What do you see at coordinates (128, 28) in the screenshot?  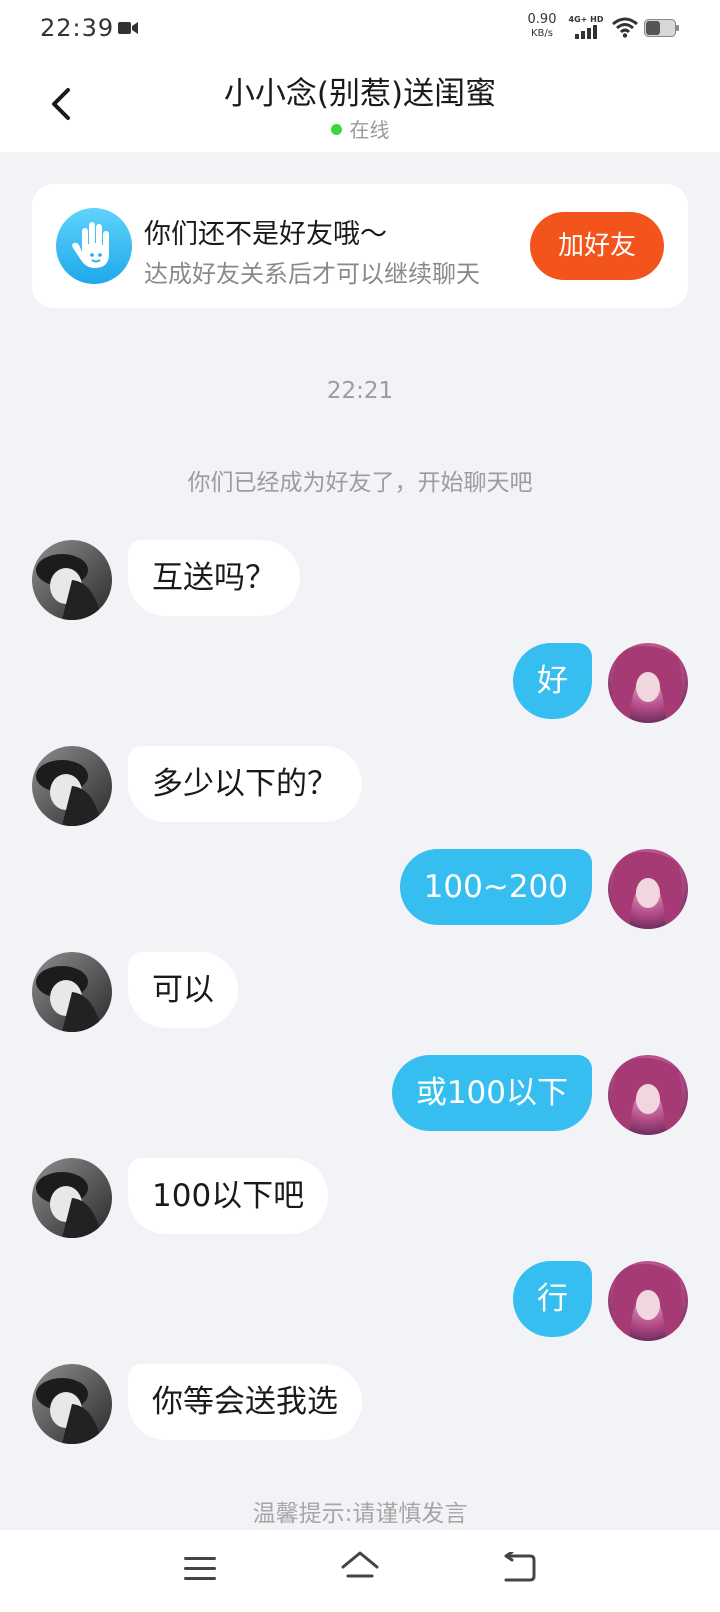 I see `video-camera-icon` at bounding box center [128, 28].